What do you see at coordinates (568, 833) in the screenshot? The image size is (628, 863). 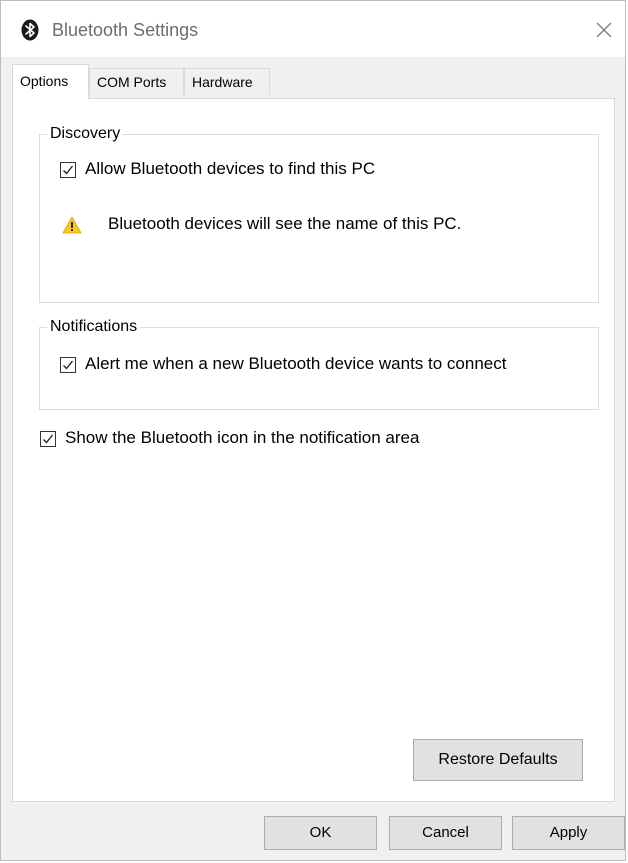 I see `apply-button: Apply` at bounding box center [568, 833].